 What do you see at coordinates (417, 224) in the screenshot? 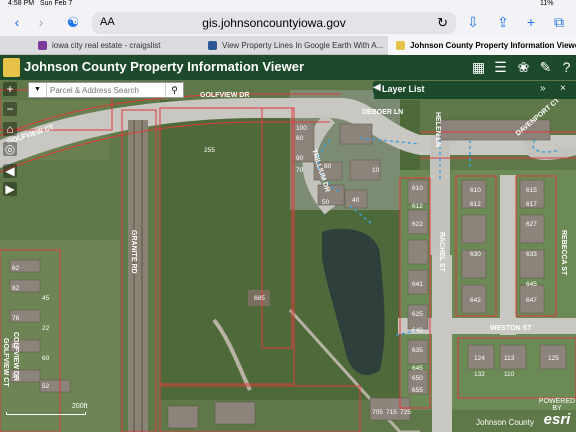
I see `parcel-number: 622` at bounding box center [417, 224].